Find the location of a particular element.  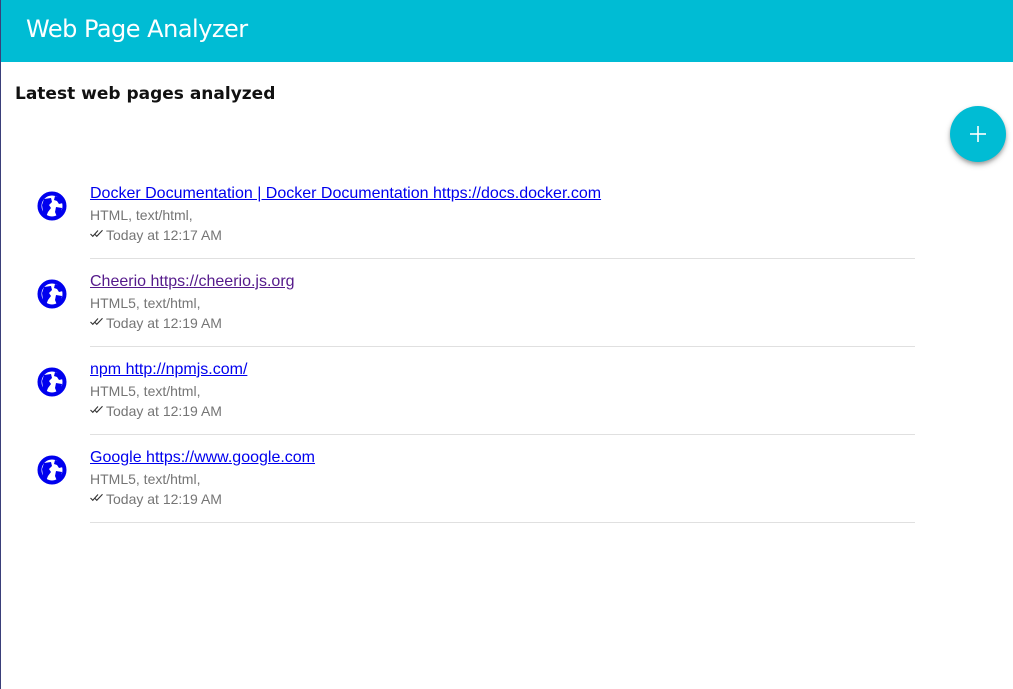

plus-icon is located at coordinates (978, 134).